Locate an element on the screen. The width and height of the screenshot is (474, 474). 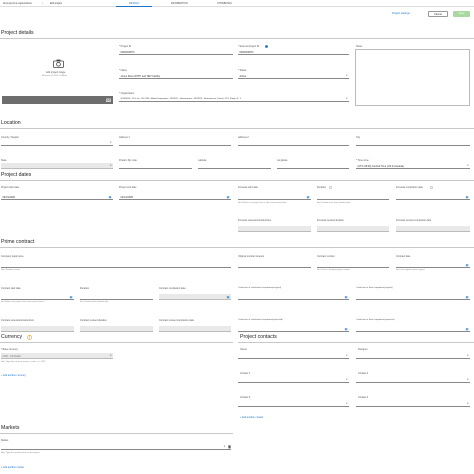
forecast-completion-date-field: ▦ is located at coordinates (433, 197).